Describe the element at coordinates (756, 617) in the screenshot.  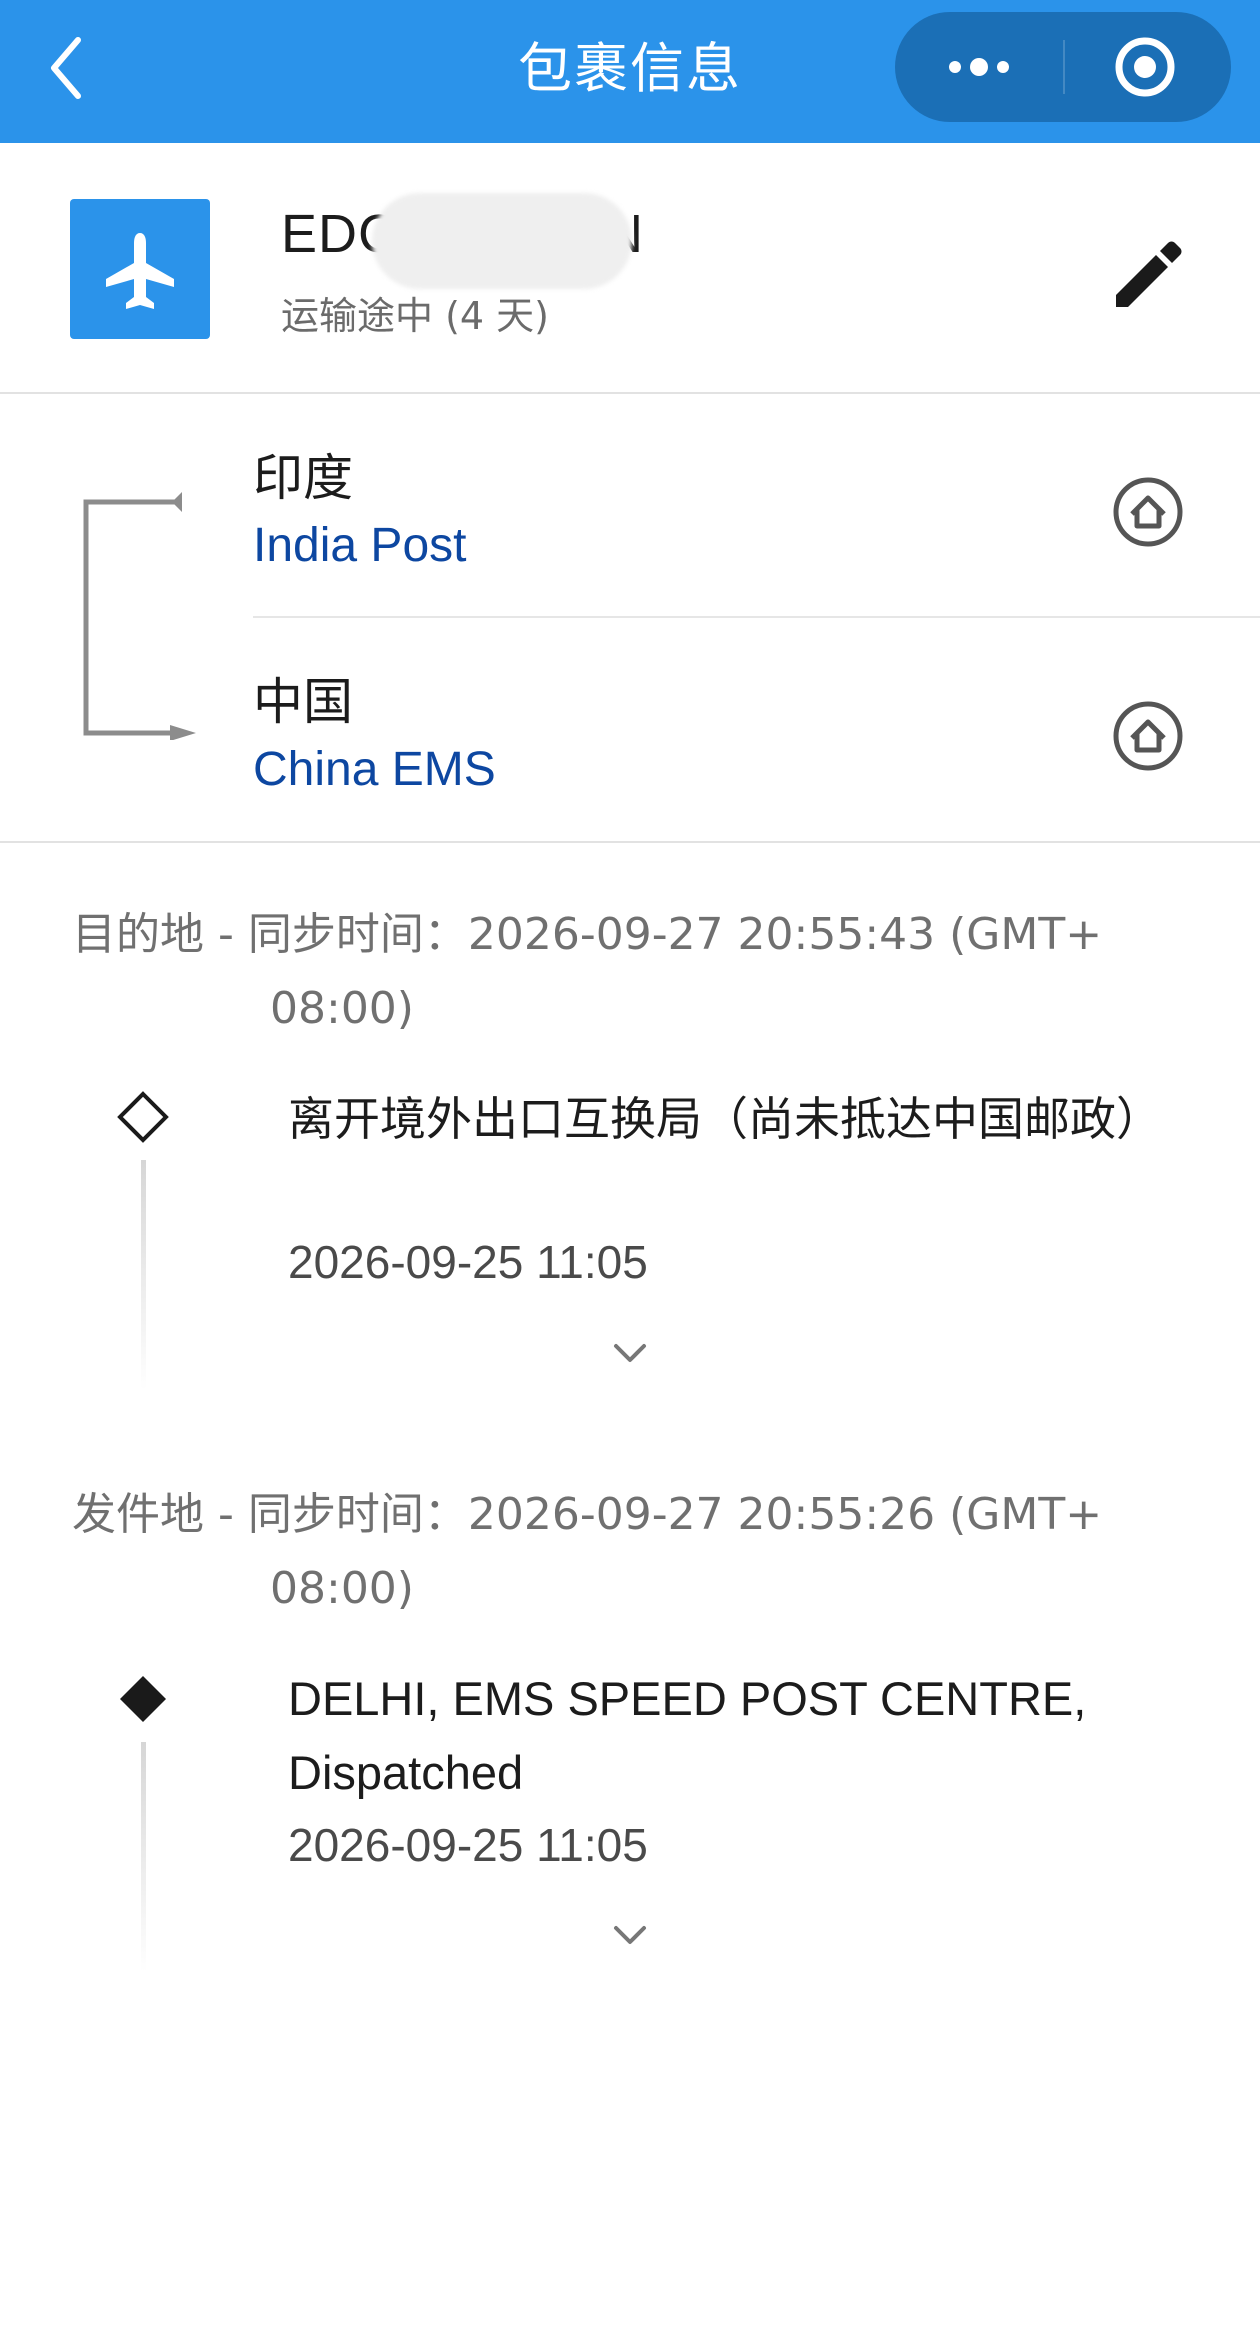
I see `route-divider` at that location.